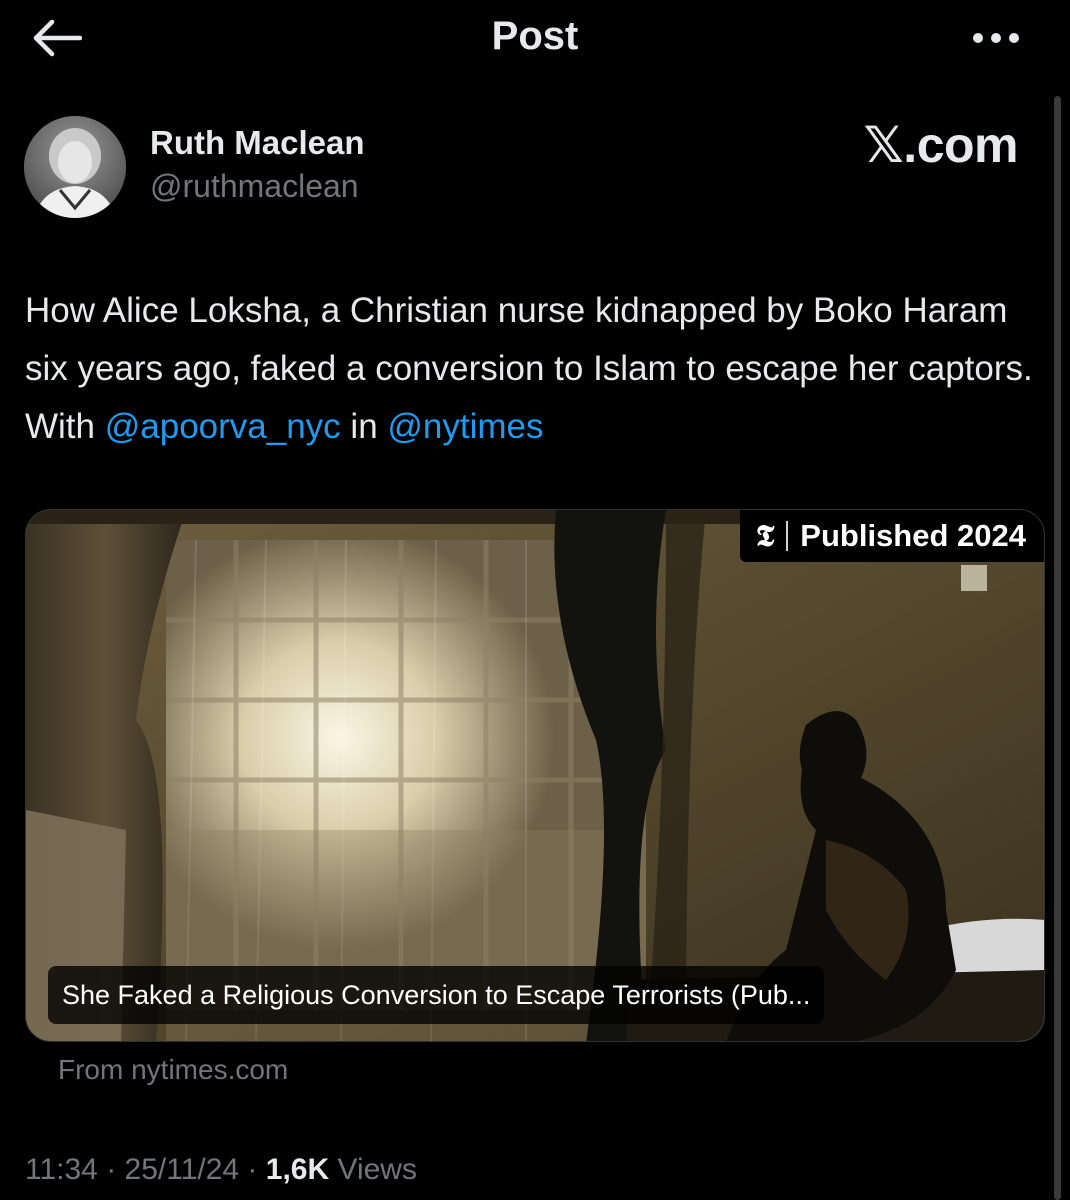  I want to click on avatar-photo, so click(75, 167).